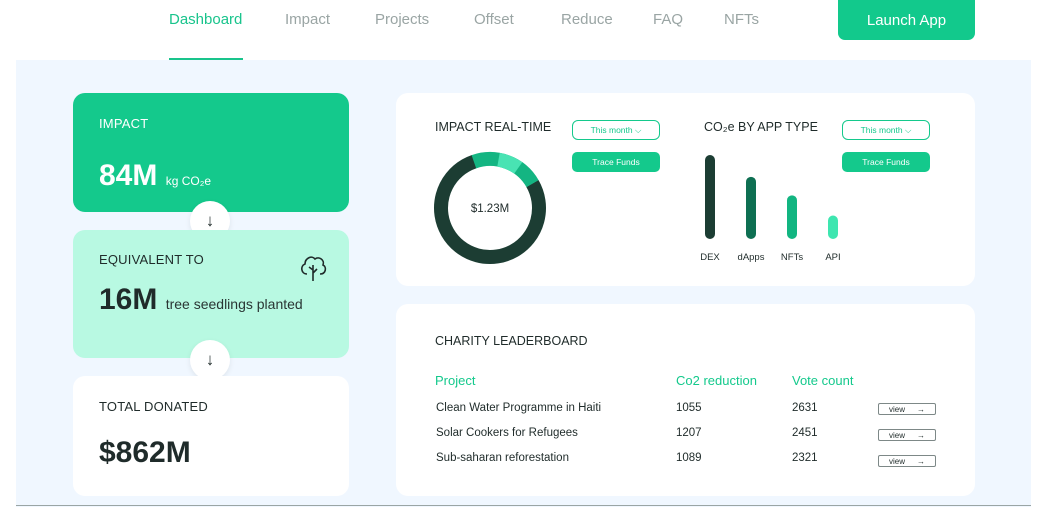 This screenshot has height=507, width=1051. I want to click on nav-impact: Impact, so click(307, 19).